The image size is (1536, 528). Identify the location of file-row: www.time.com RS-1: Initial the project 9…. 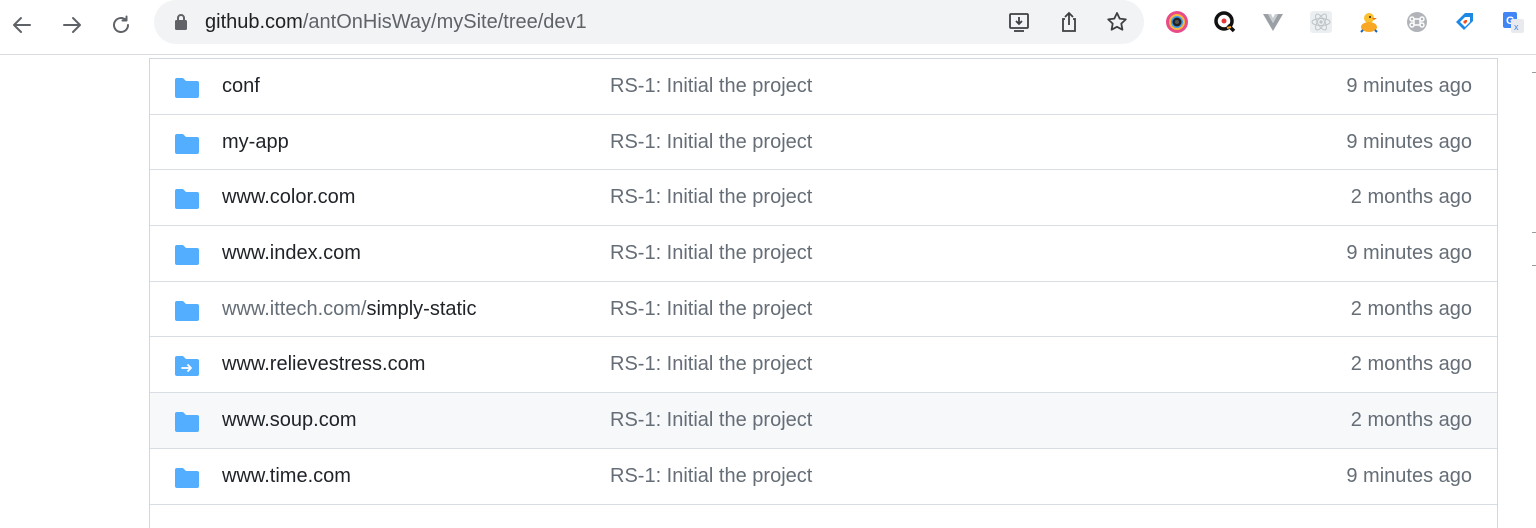
(823, 476).